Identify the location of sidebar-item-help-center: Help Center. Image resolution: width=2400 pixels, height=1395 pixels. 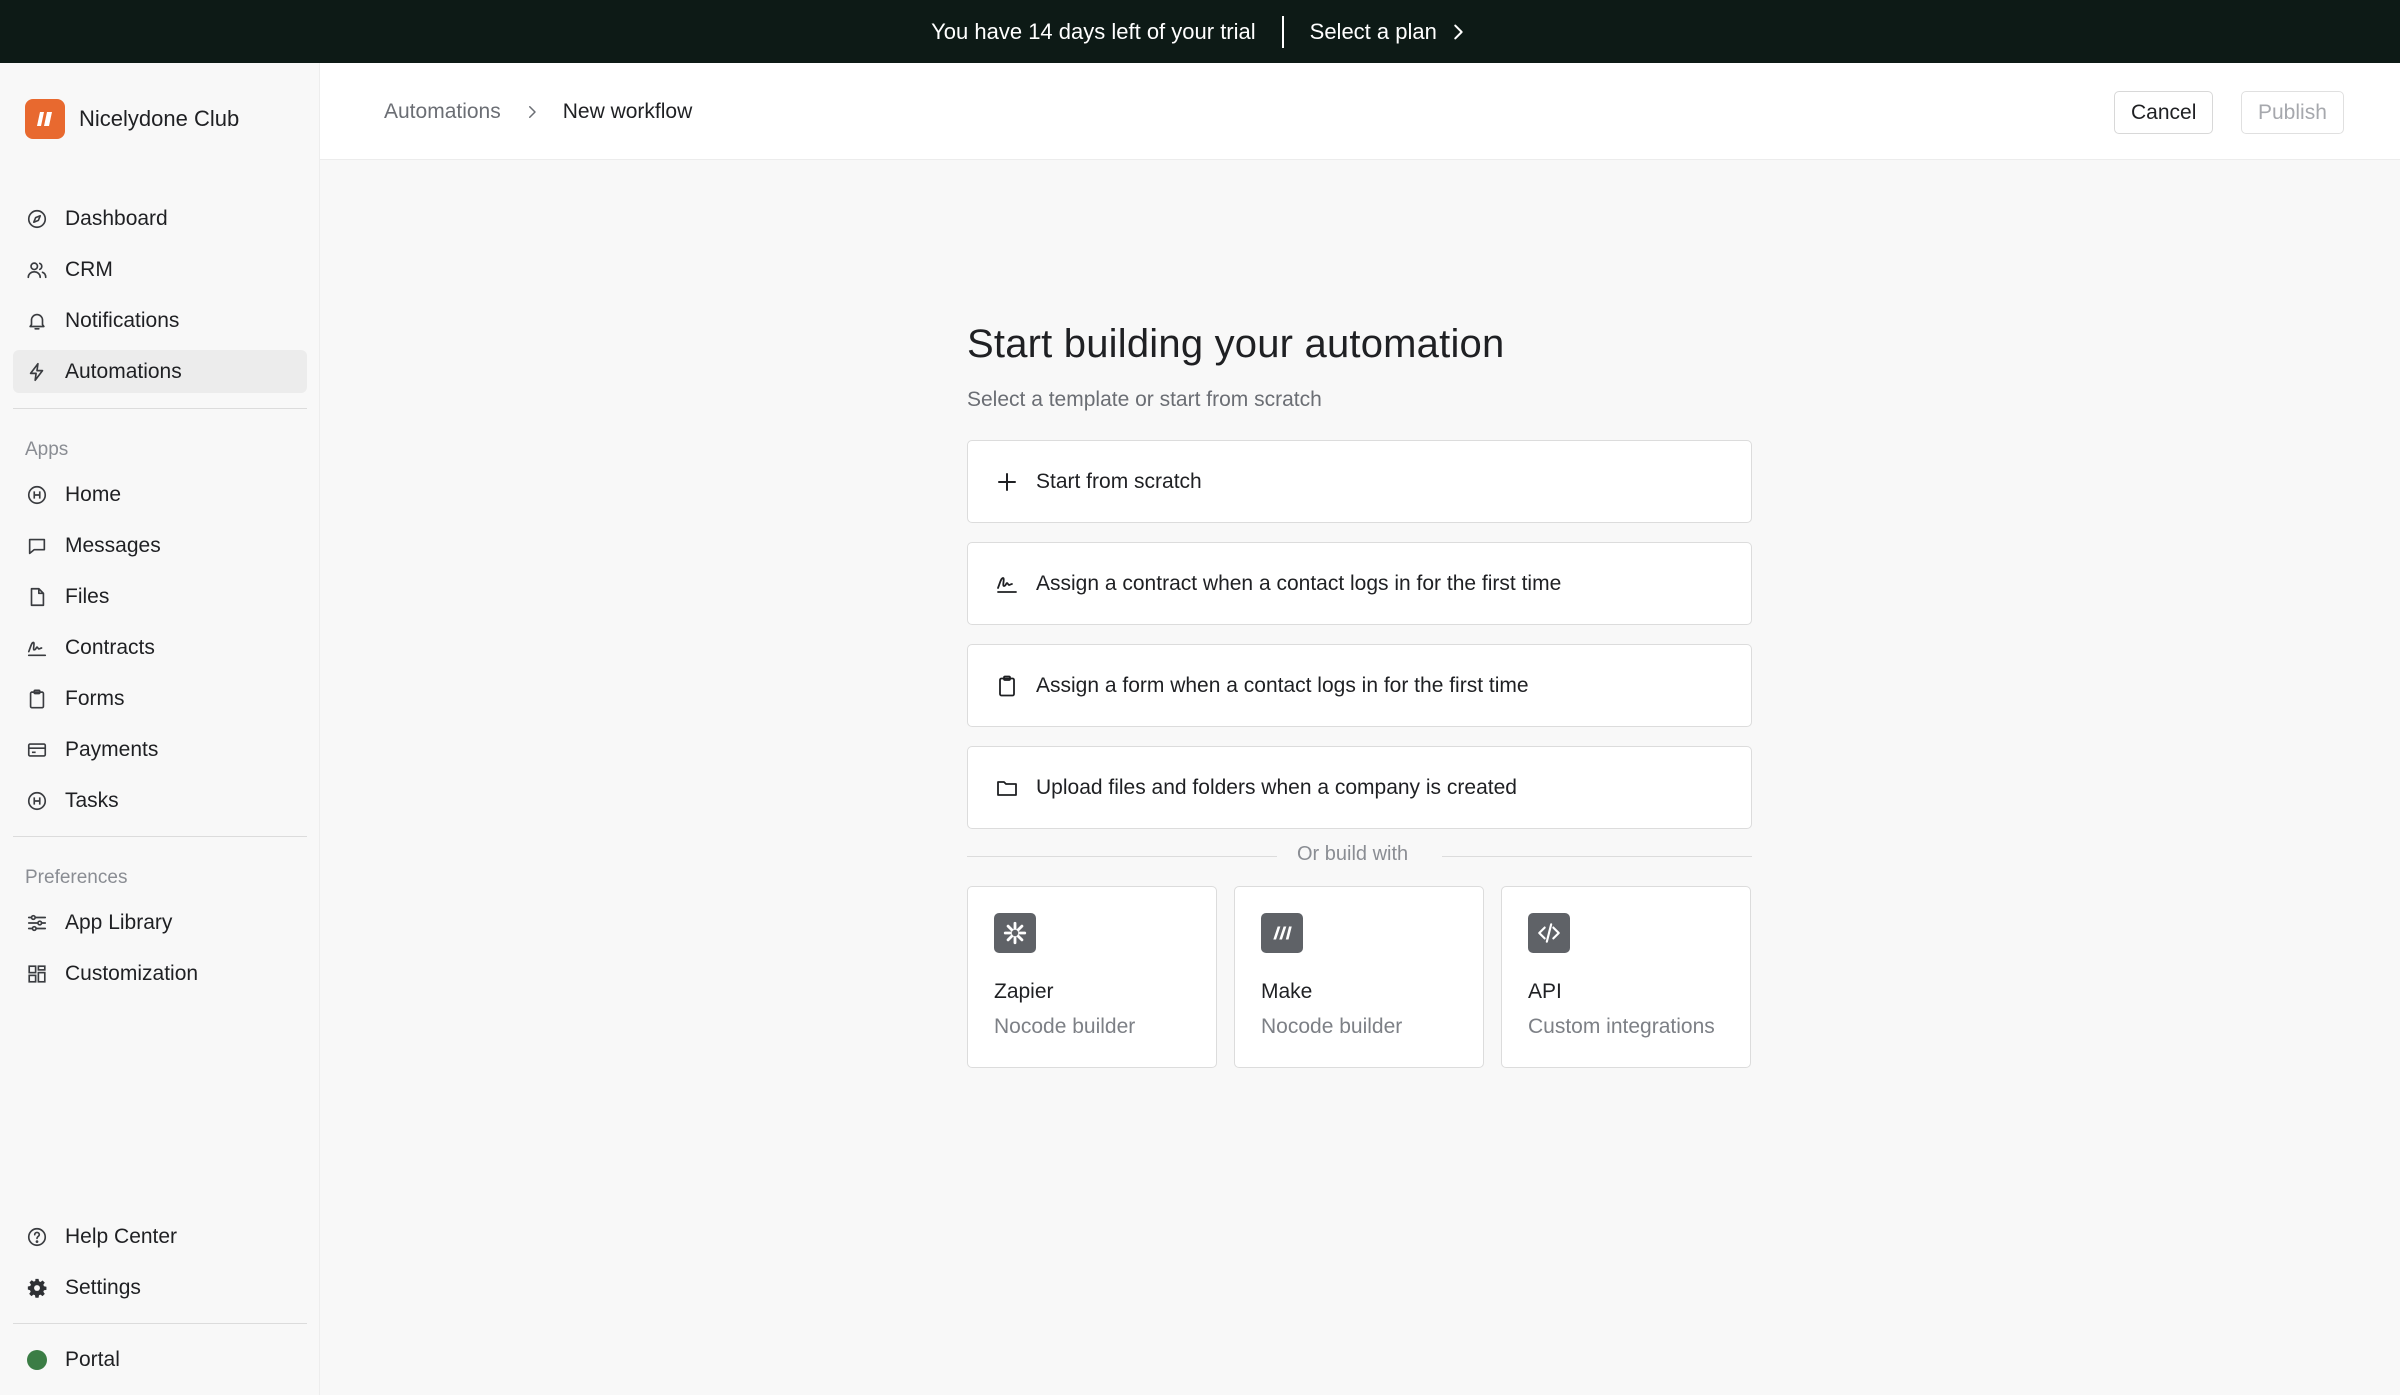
(160, 1236).